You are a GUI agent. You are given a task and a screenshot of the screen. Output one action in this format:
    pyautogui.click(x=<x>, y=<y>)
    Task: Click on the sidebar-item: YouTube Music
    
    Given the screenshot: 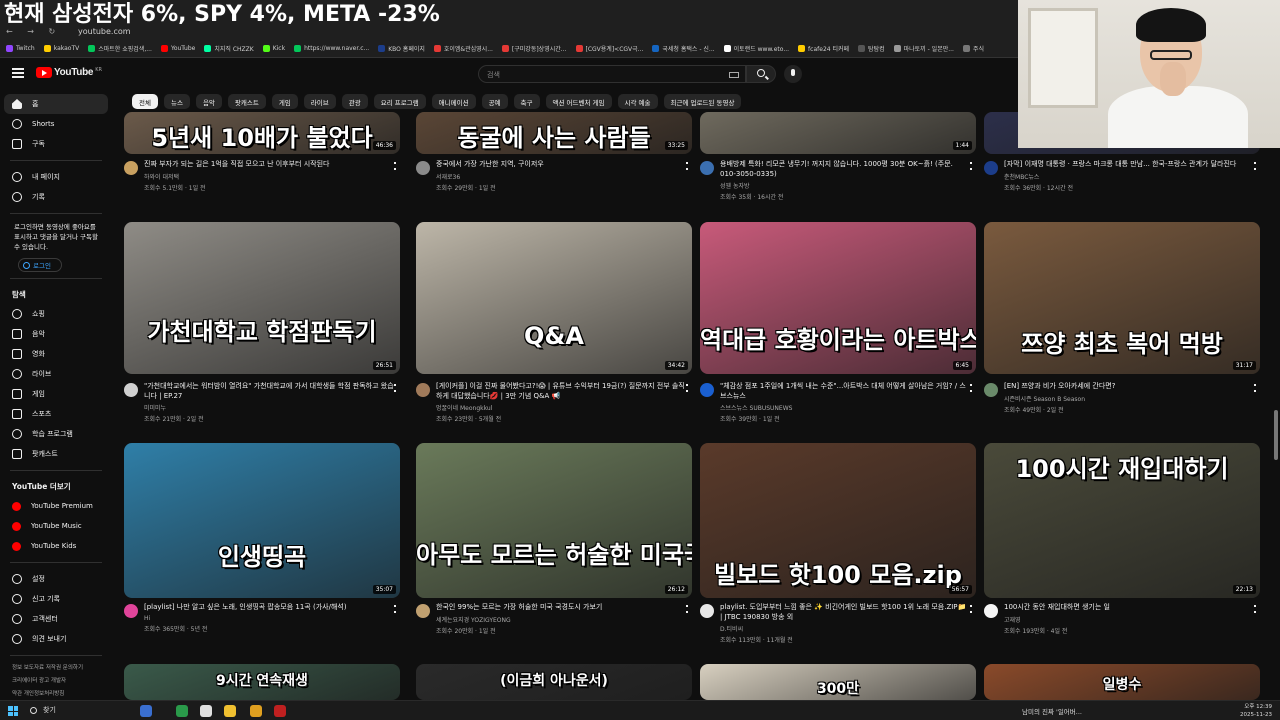 What is the action you would take?
    pyautogui.click(x=56, y=526)
    